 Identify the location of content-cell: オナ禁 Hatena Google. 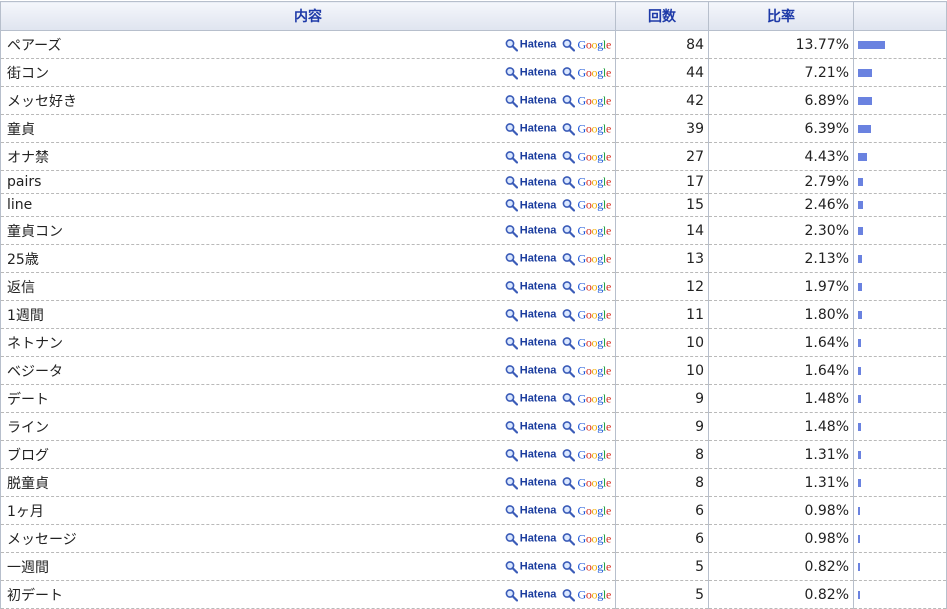
(308, 156).